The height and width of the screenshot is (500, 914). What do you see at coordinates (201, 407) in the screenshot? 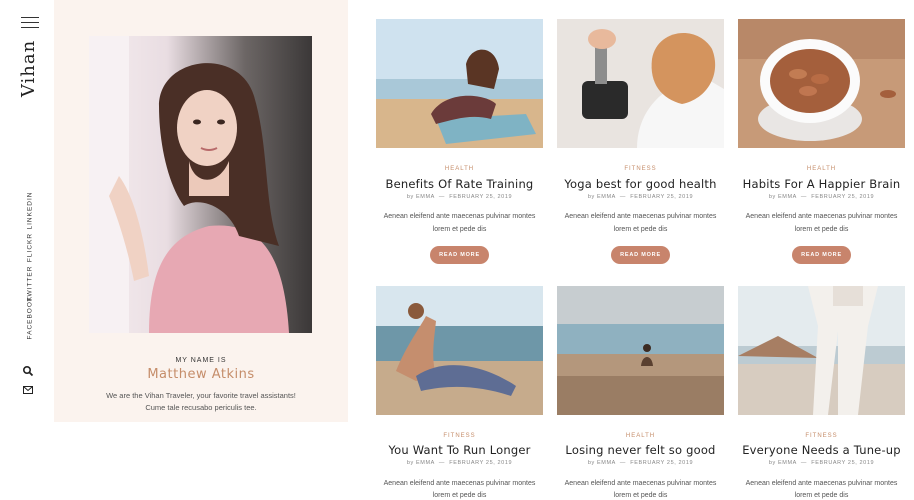
I see `profile-bio-line: Cume tale recusabo periculis tee.` at bounding box center [201, 407].